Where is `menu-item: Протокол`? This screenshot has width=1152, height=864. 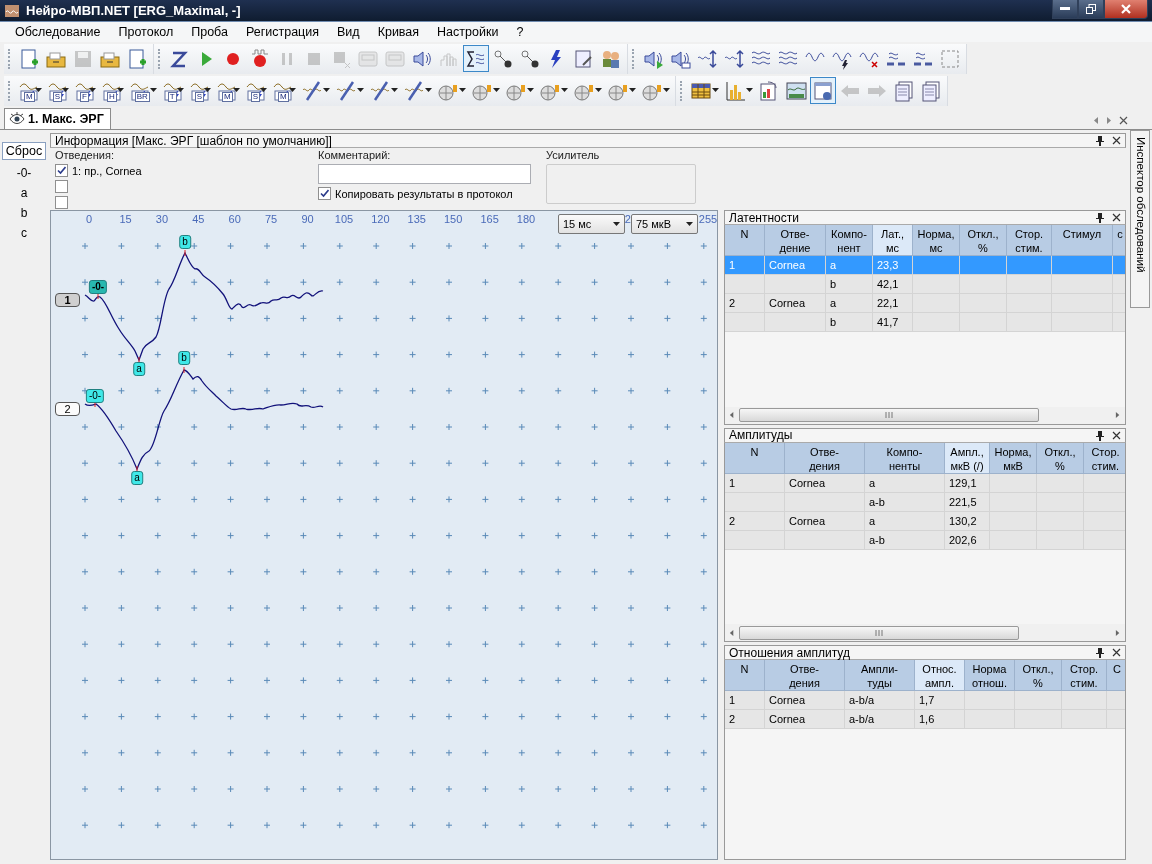
menu-item: Протокол is located at coordinates (146, 32).